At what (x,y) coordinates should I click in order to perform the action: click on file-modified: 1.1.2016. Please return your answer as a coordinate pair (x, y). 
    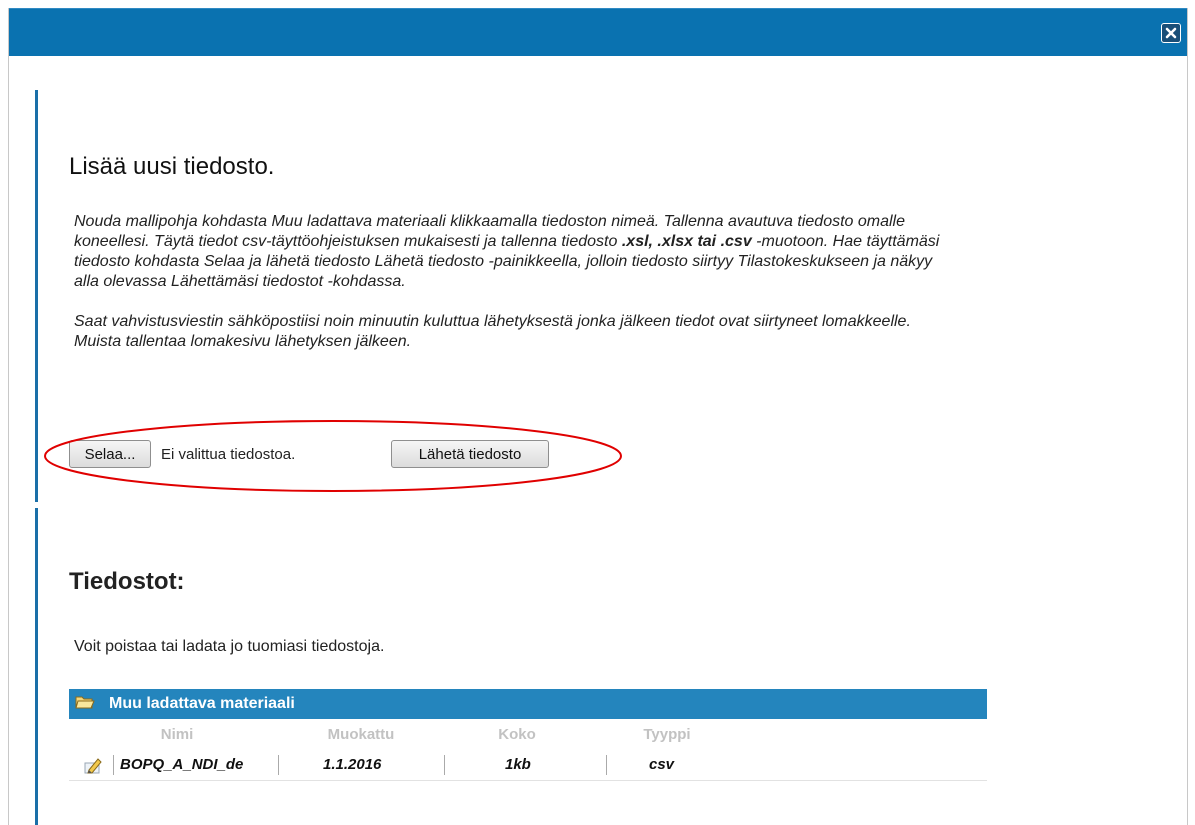
    Looking at the image, I should click on (362, 764).